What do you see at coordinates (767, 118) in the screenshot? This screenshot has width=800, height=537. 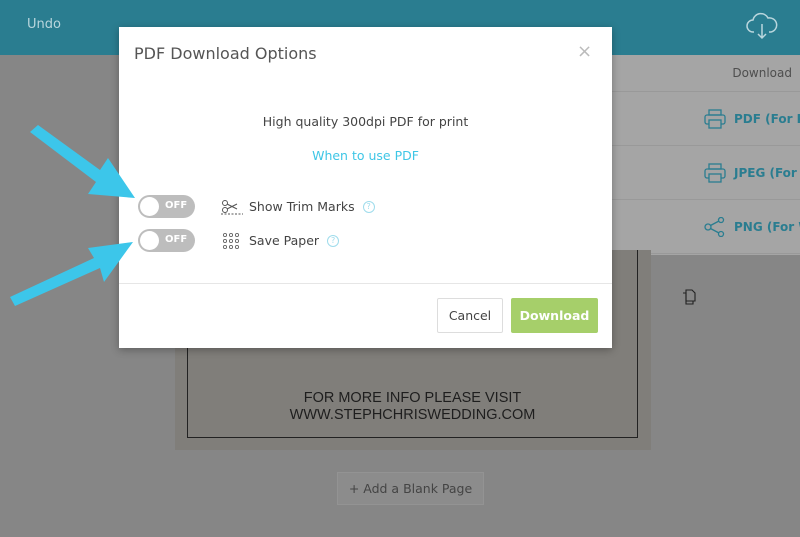 I see `option-label: PDF (For Print)` at bounding box center [767, 118].